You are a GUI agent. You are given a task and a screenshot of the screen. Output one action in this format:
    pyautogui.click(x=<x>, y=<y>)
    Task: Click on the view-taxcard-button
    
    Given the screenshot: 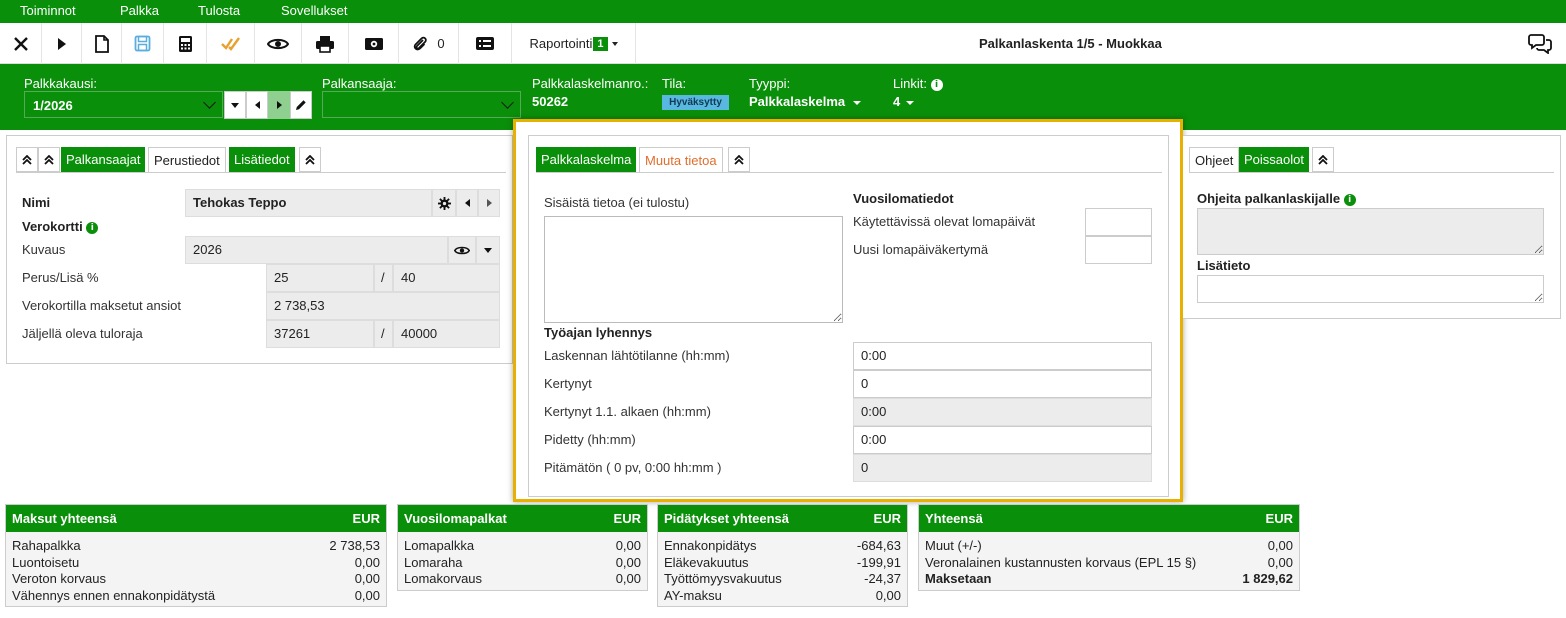 What is the action you would take?
    pyautogui.click(x=462, y=250)
    